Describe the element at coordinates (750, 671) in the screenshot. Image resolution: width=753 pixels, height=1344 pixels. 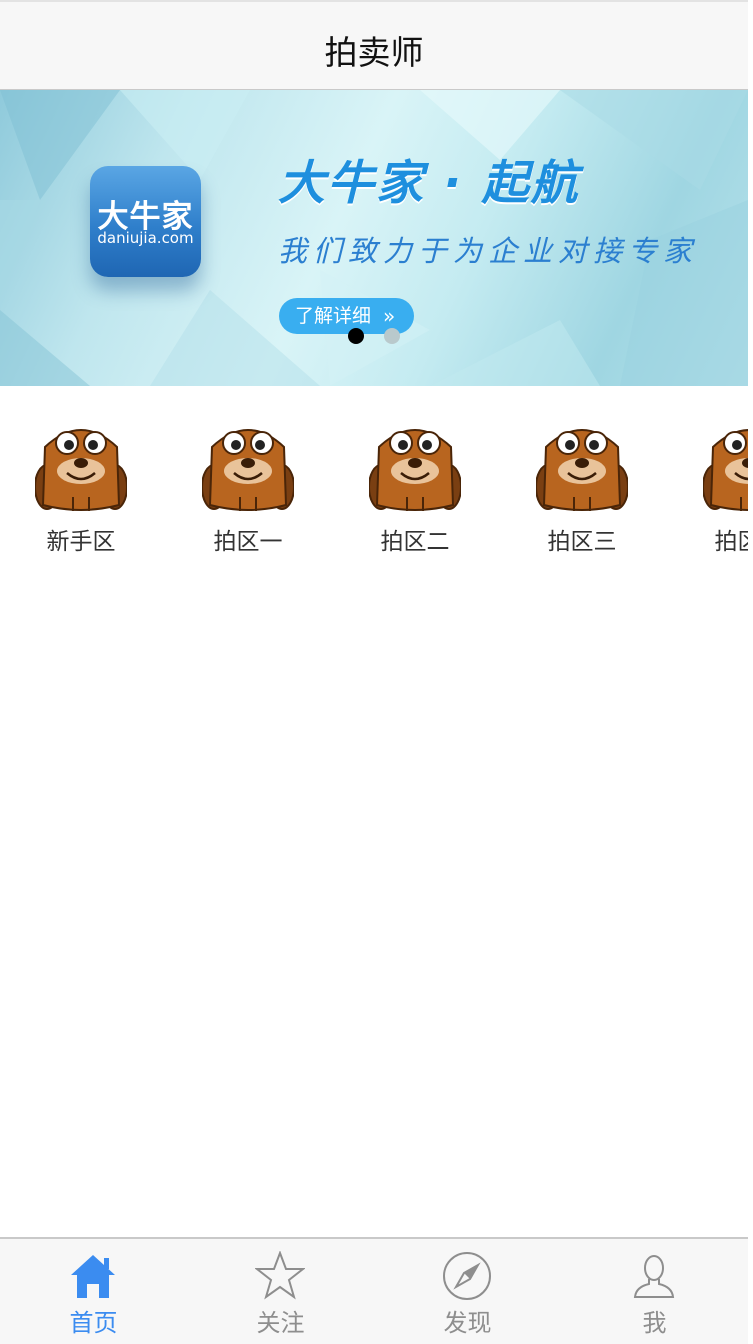
I see `right-edge` at that location.